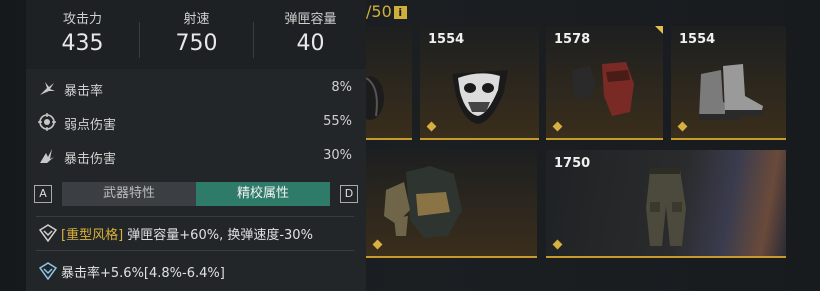 The height and width of the screenshot is (291, 820). Describe the element at coordinates (337, 121) in the screenshot. I see `attribute-value: 55%` at that location.